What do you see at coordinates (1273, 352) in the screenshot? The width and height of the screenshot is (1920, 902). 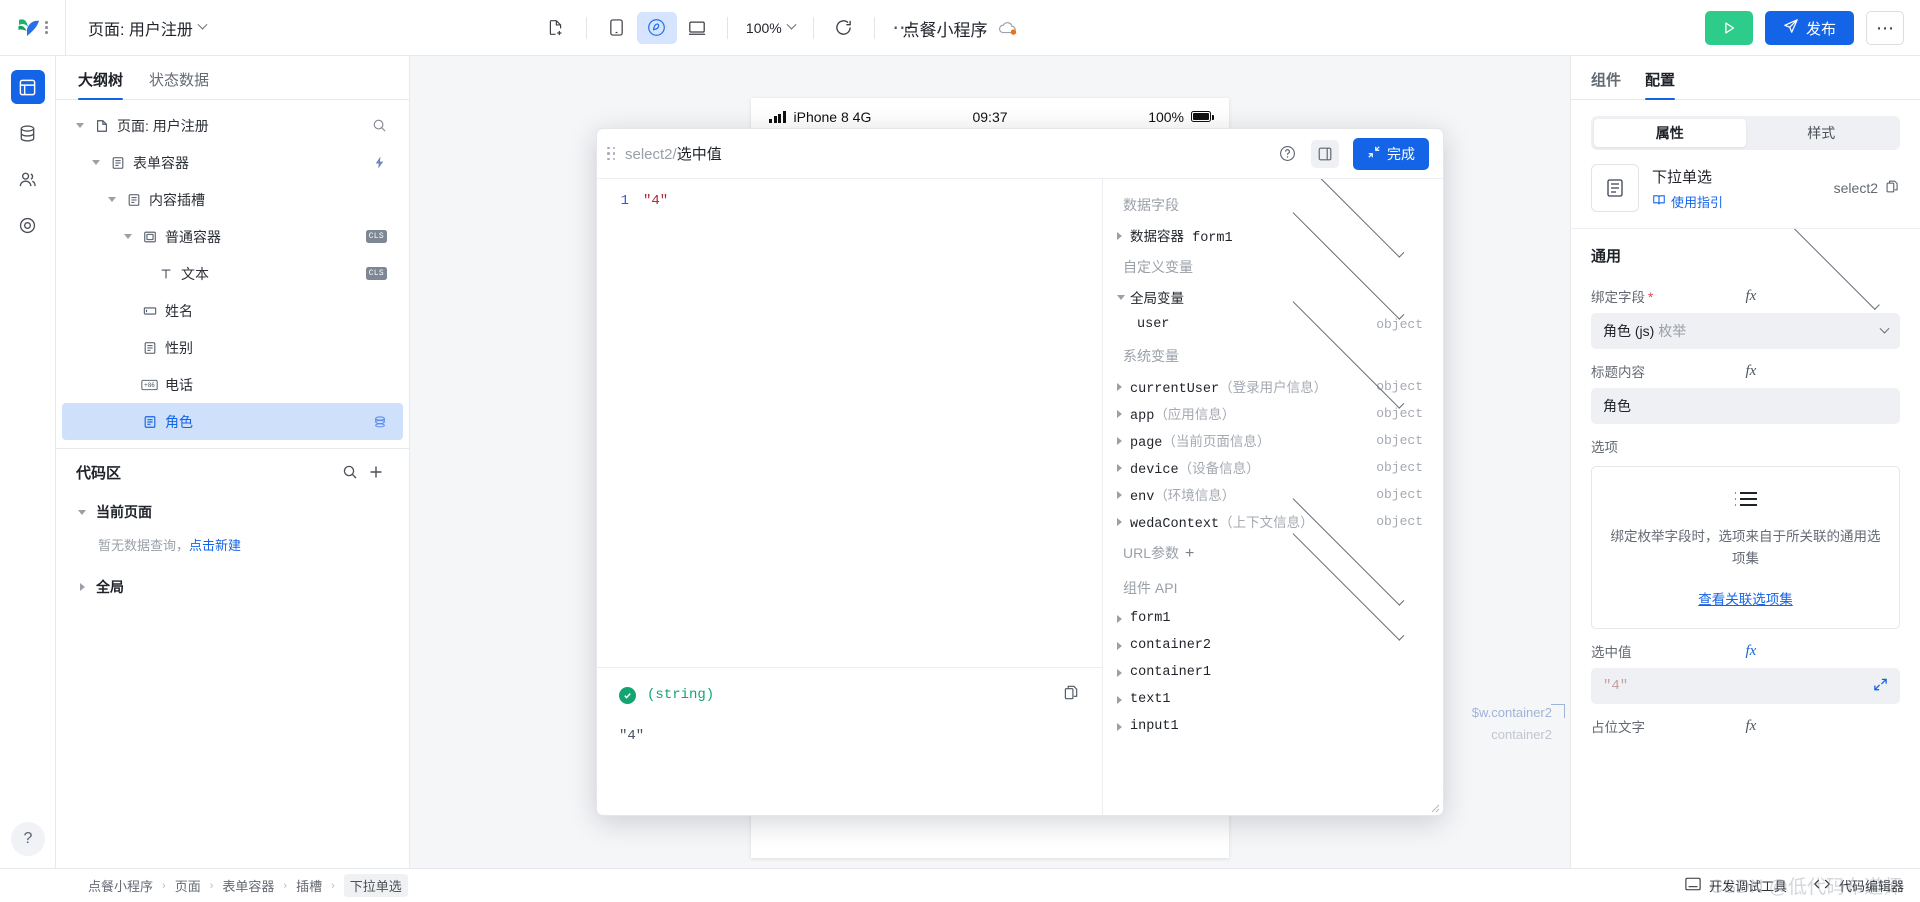 I see `var-group-system-vars: 系统变量` at bounding box center [1273, 352].